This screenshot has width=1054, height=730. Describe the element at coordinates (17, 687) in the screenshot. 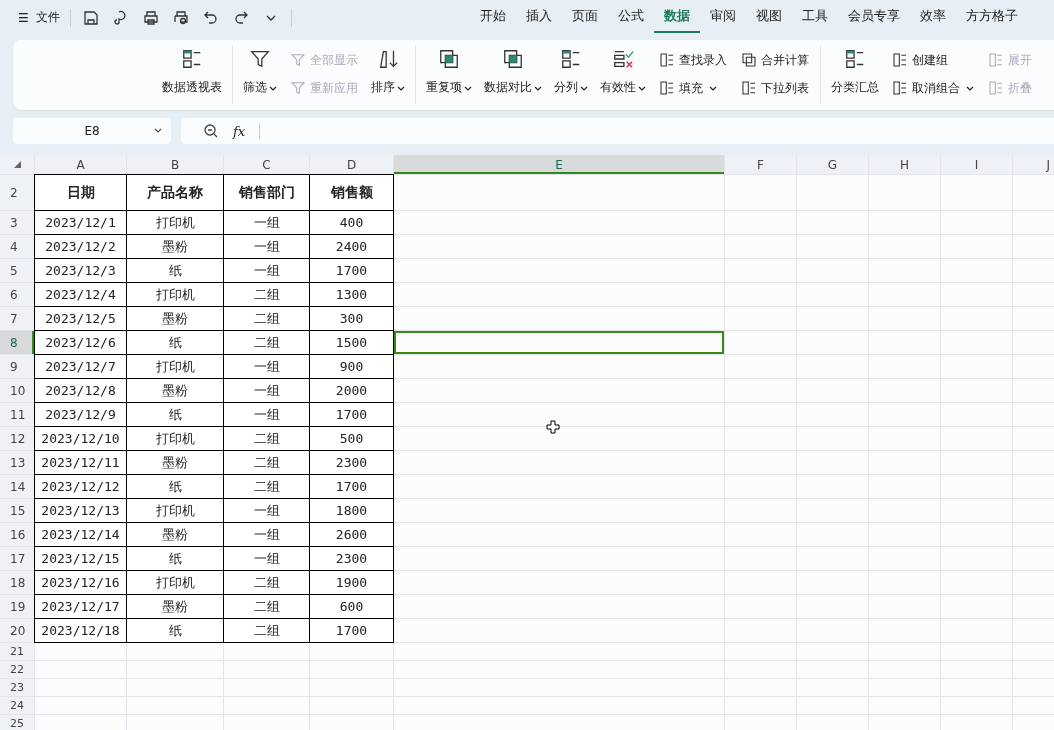

I see `row-header: 23` at that location.